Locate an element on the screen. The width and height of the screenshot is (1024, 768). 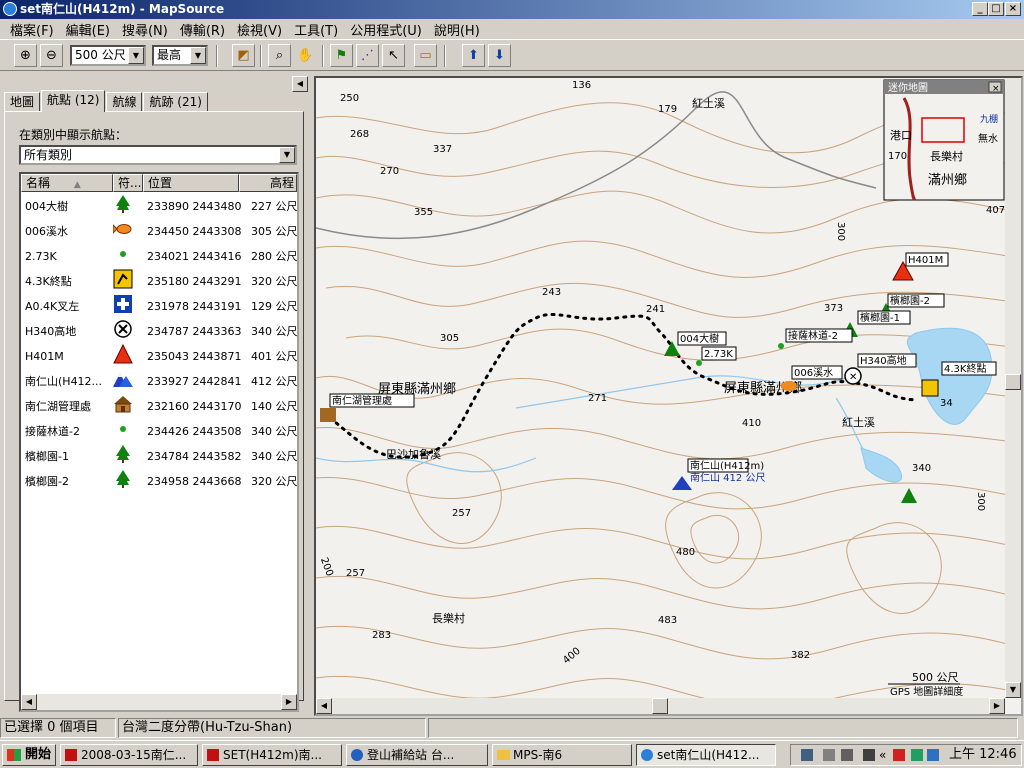
list-item: 004大樹 233890 2443480 227 公尺 is located at coordinates (159, 206).